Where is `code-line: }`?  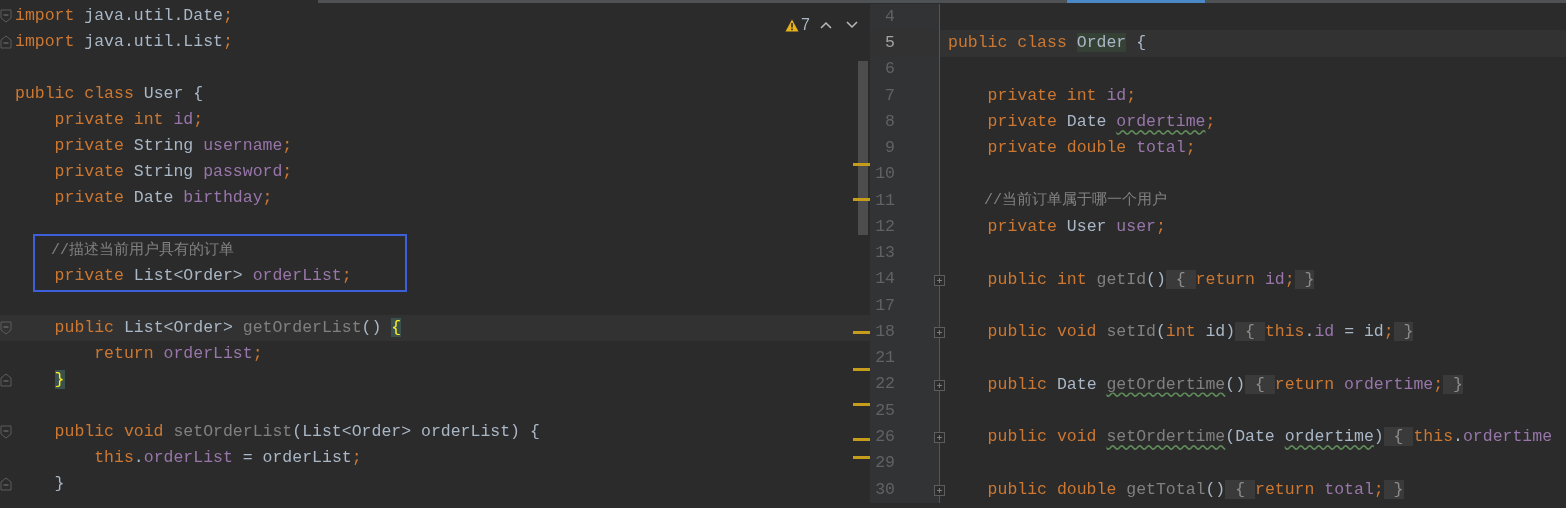 code-line: } is located at coordinates (59, 484).